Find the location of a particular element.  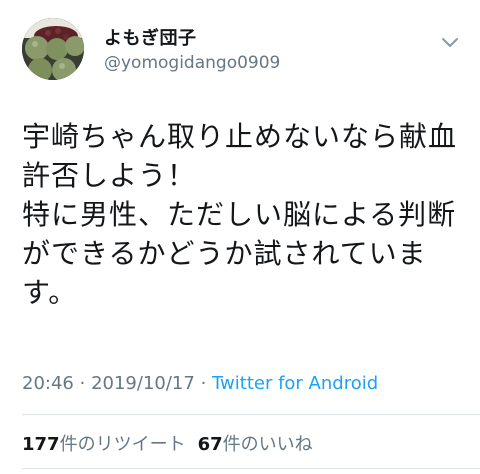

tweet-source-link: Twitter for Android is located at coordinates (295, 383).